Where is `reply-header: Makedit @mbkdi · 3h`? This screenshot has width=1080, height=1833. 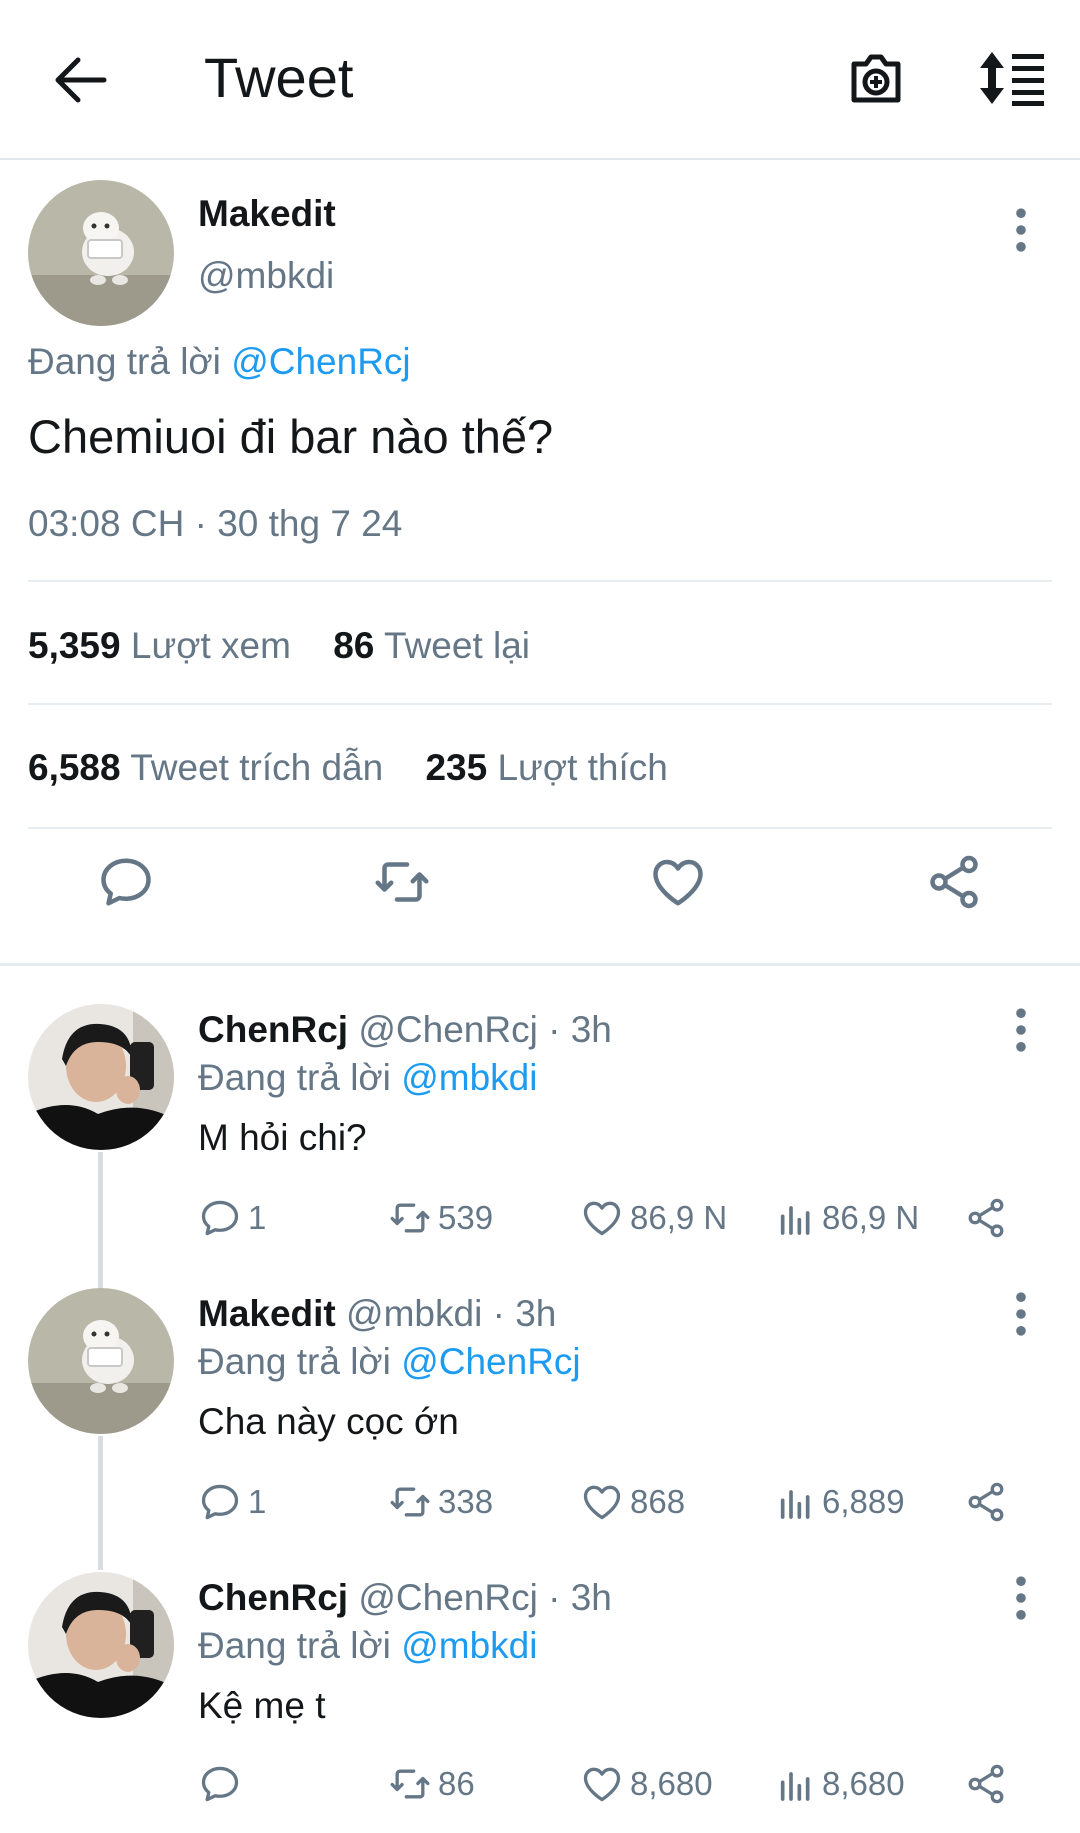 reply-header: Makedit @mbkdi · 3h is located at coordinates (377, 1314).